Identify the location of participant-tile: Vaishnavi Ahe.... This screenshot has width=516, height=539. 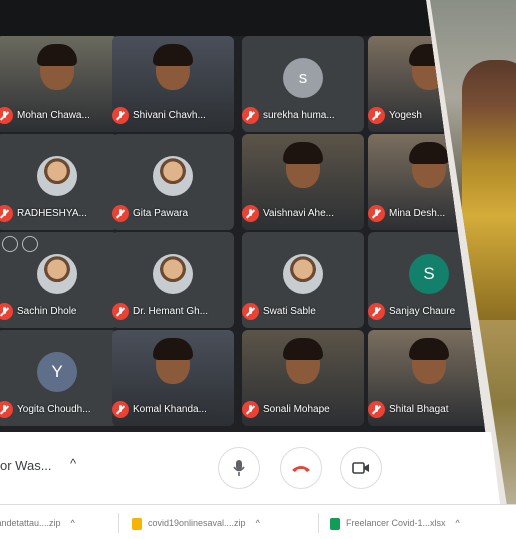
(303, 182).